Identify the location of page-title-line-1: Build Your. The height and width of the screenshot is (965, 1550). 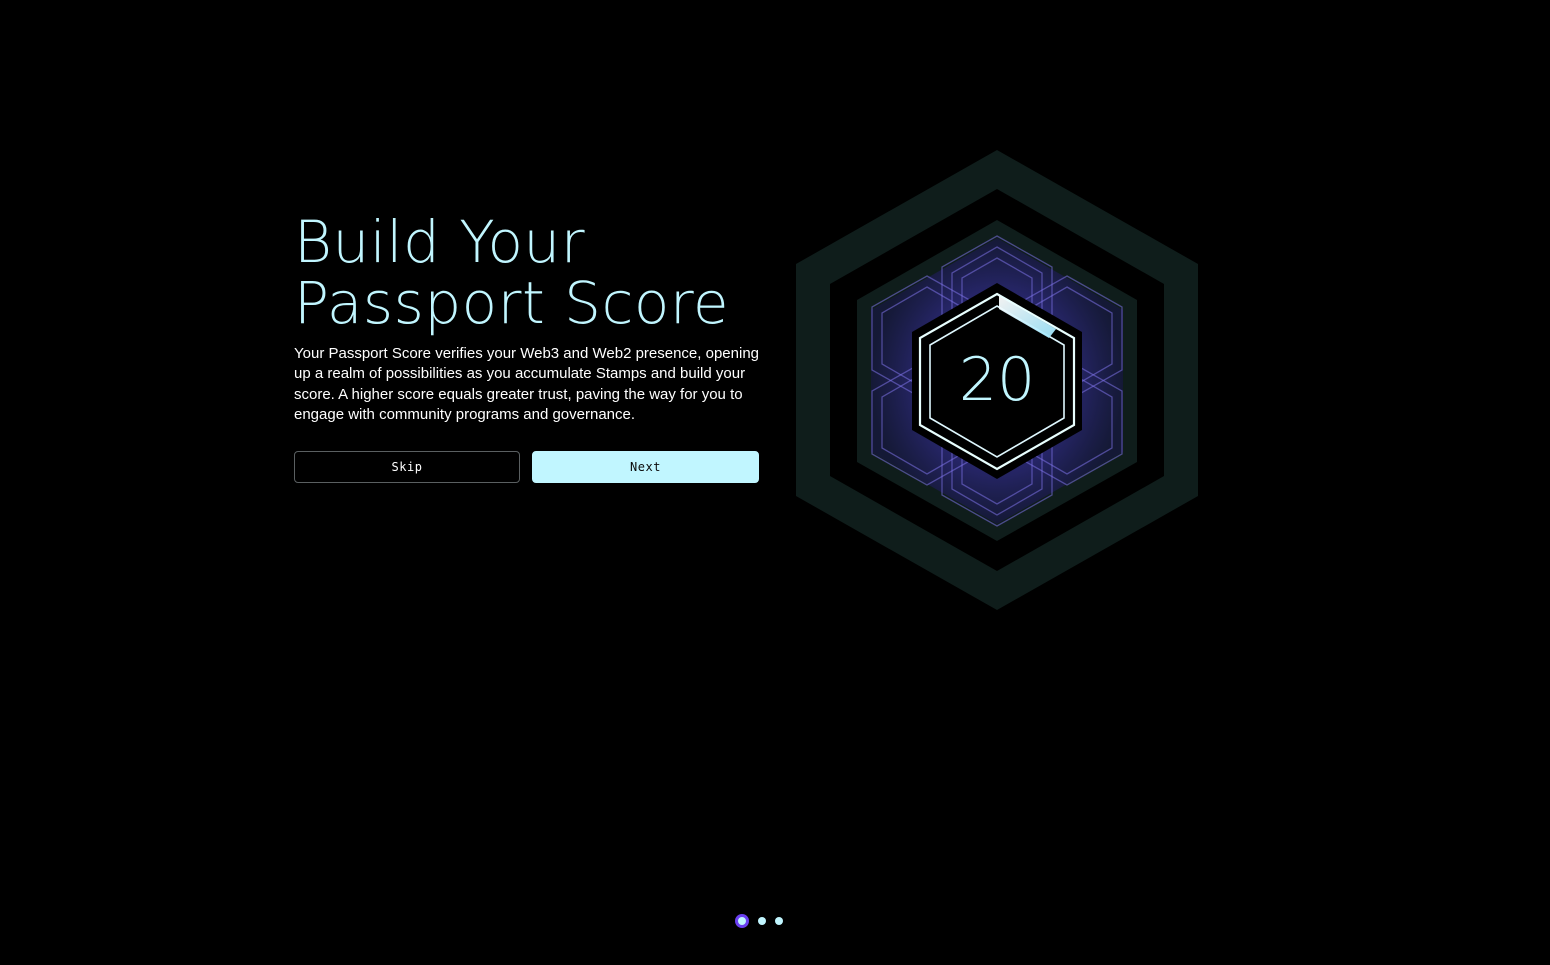
(440, 242).